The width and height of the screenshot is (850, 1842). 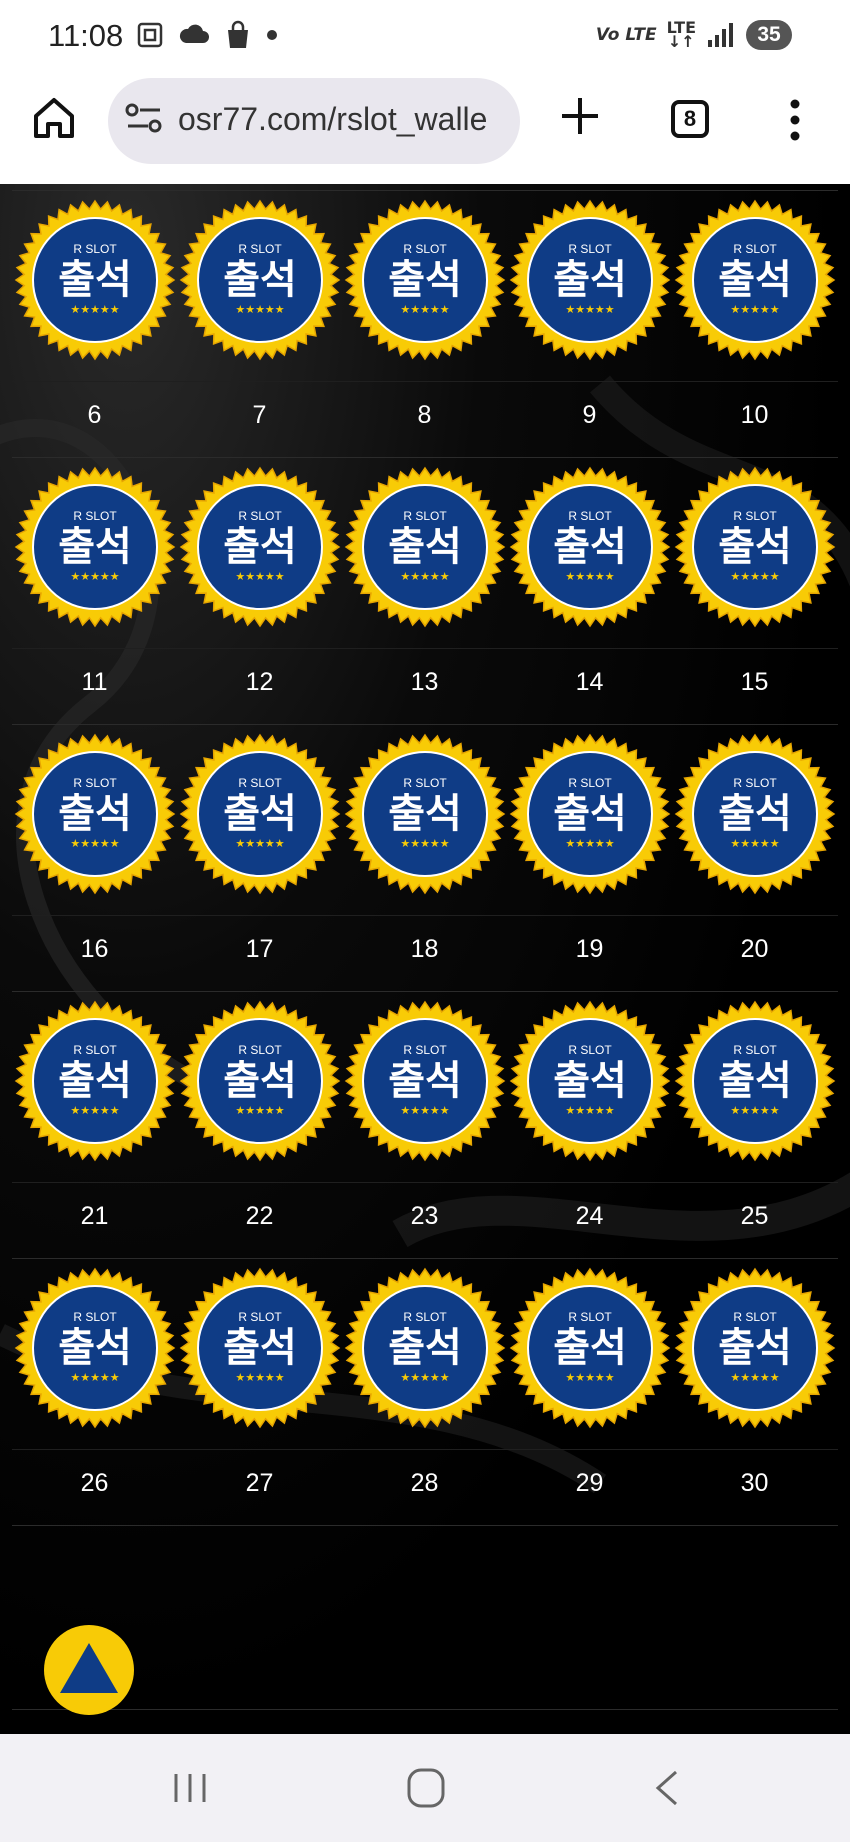 I want to click on day-number: 18, so click(x=424, y=949).